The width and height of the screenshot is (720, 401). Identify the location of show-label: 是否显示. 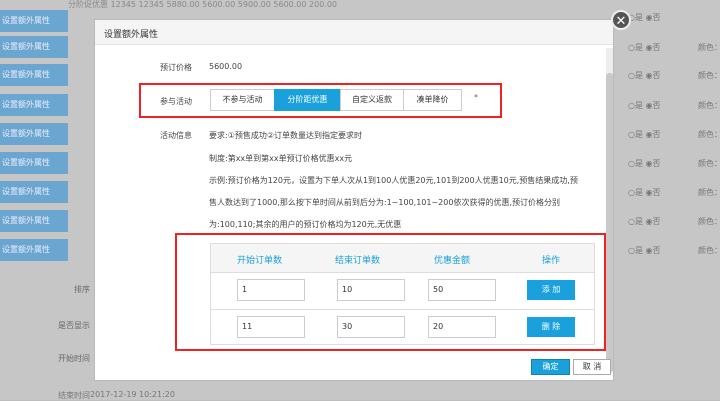
(74, 325).